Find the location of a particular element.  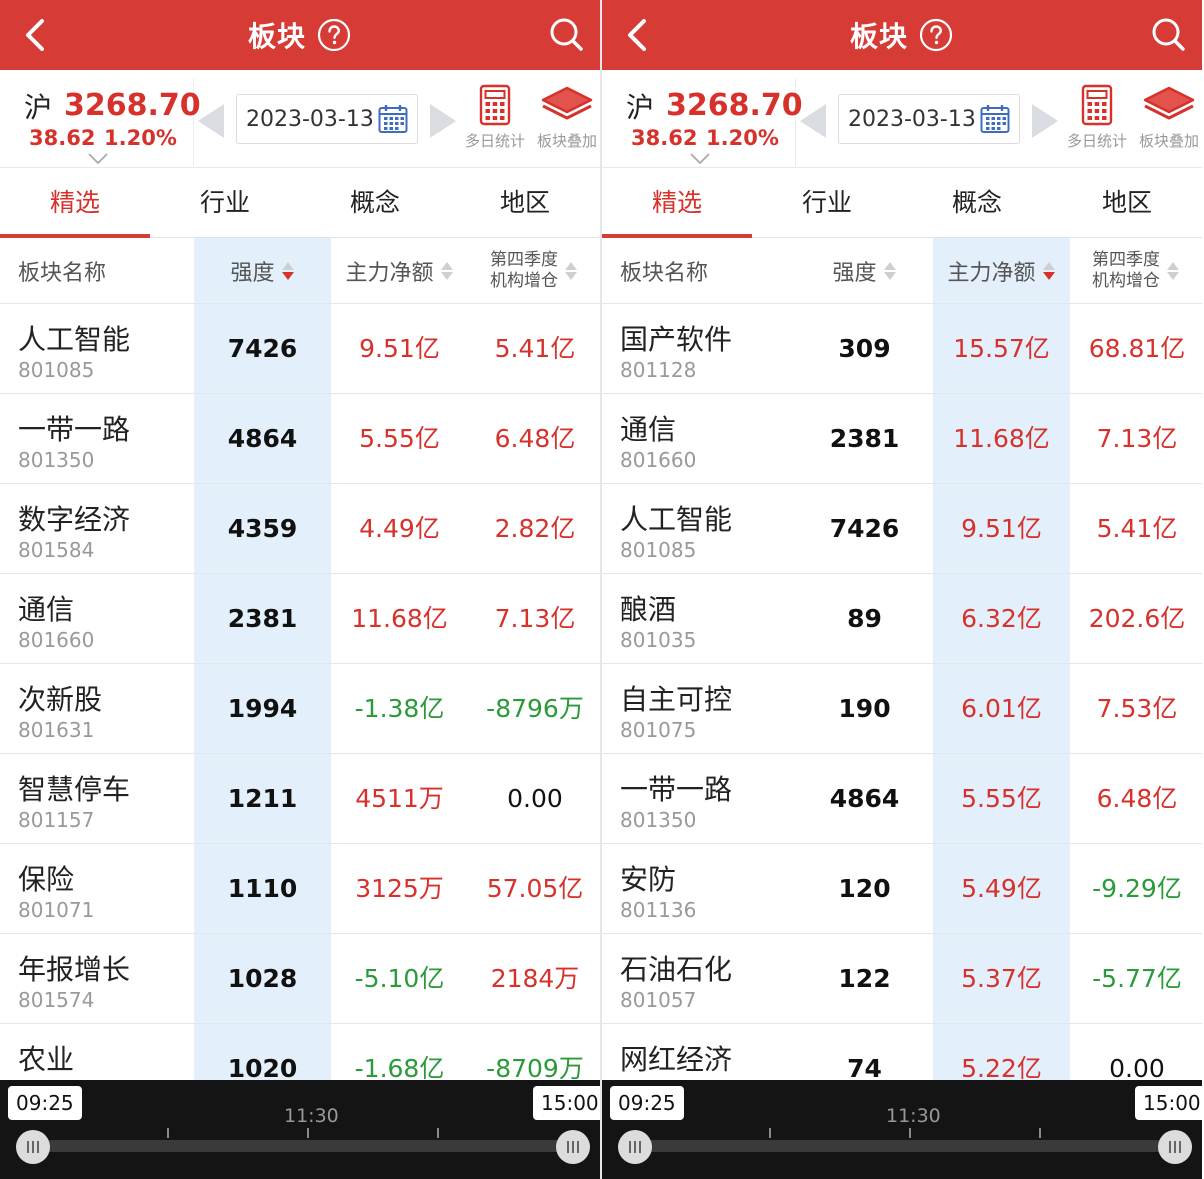

q4-increase-value: -5.77亿 is located at coordinates (1137, 978).